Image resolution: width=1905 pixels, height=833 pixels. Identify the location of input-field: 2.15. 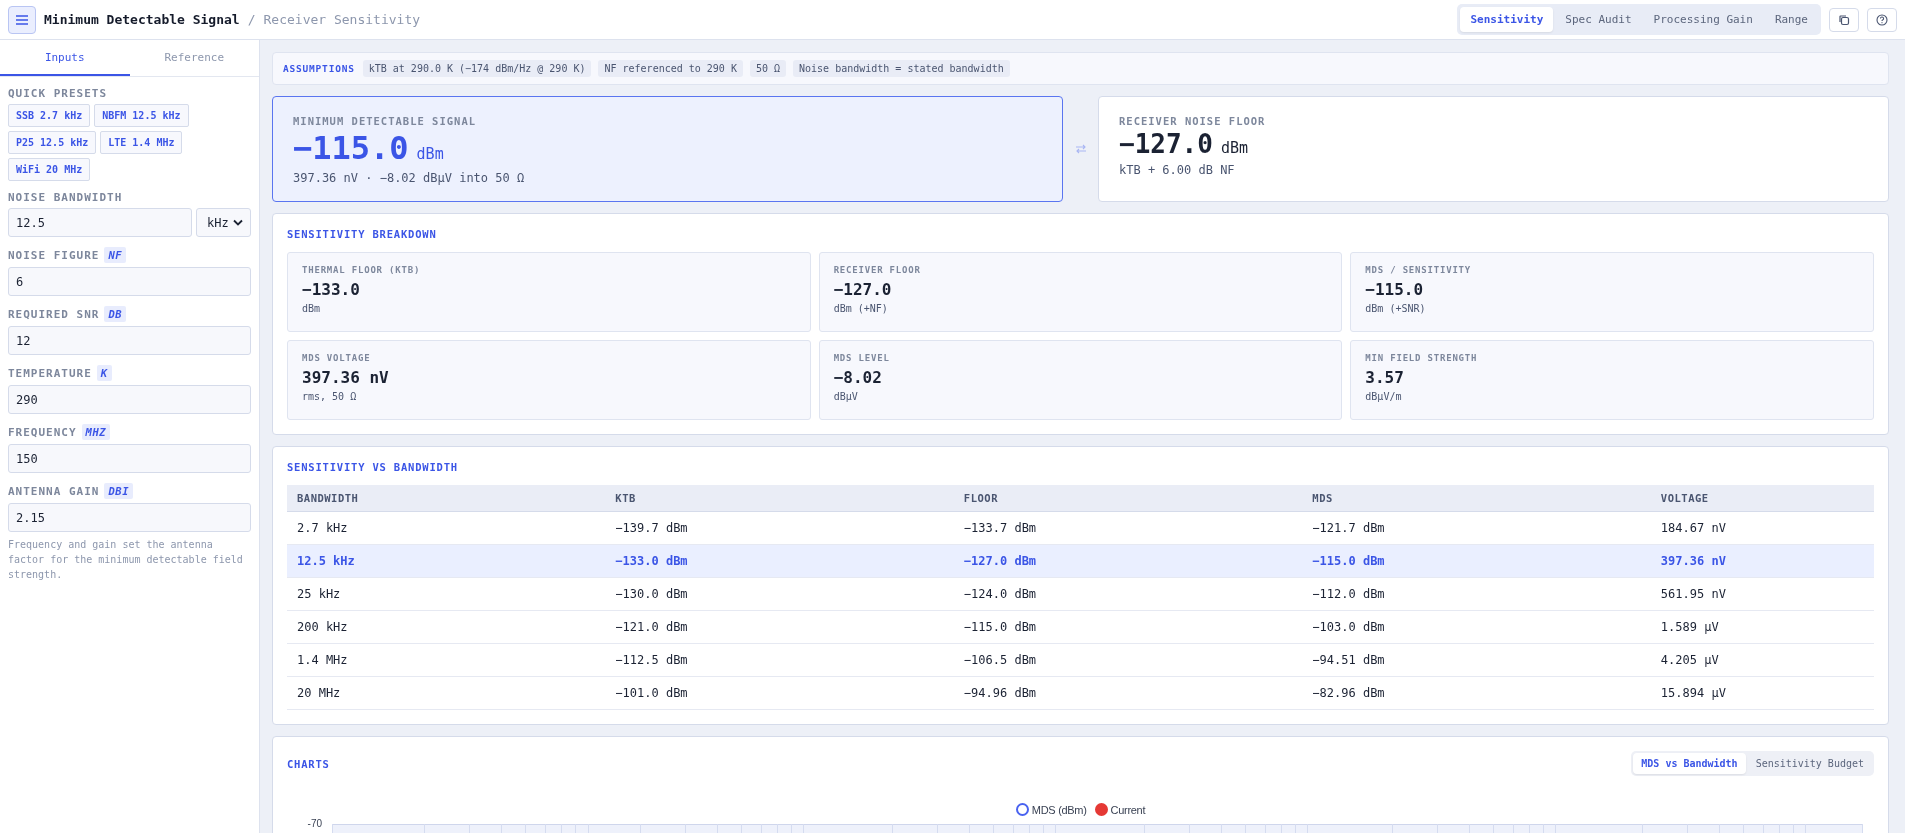
(129, 517).